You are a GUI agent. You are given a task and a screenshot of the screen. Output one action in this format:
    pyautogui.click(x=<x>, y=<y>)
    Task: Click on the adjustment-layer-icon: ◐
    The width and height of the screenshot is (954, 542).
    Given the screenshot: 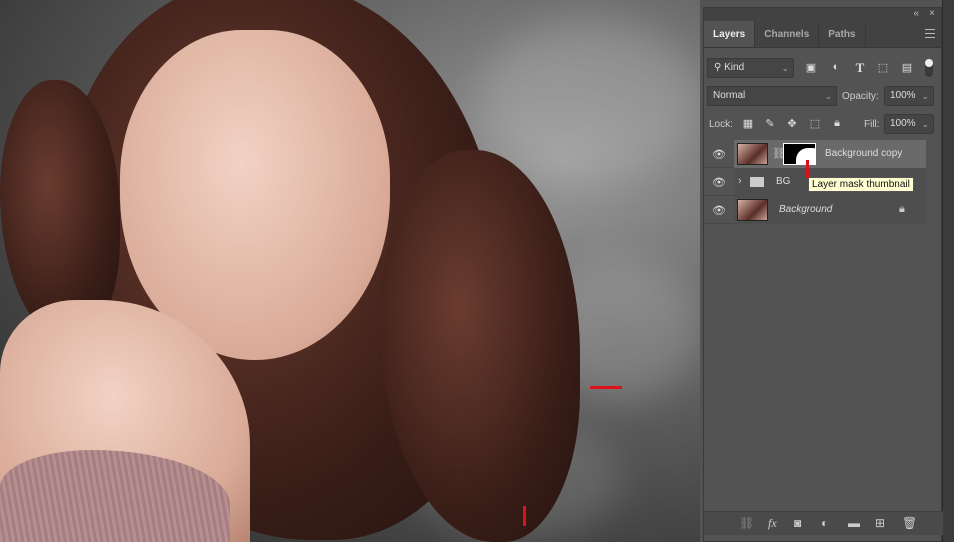 What is the action you would take?
    pyautogui.click(x=824, y=523)
    